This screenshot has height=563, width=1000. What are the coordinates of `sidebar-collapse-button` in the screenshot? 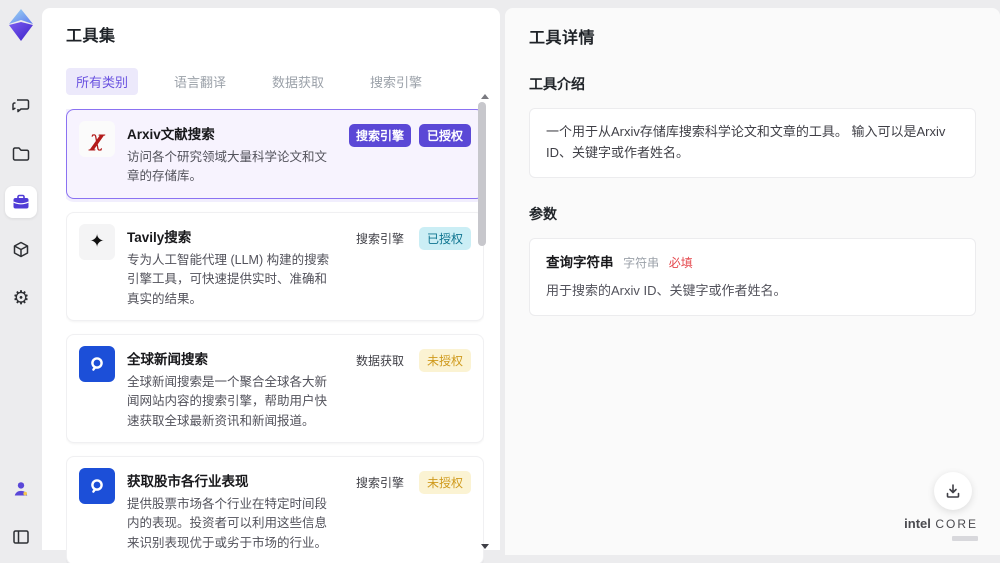 It's located at (21, 537).